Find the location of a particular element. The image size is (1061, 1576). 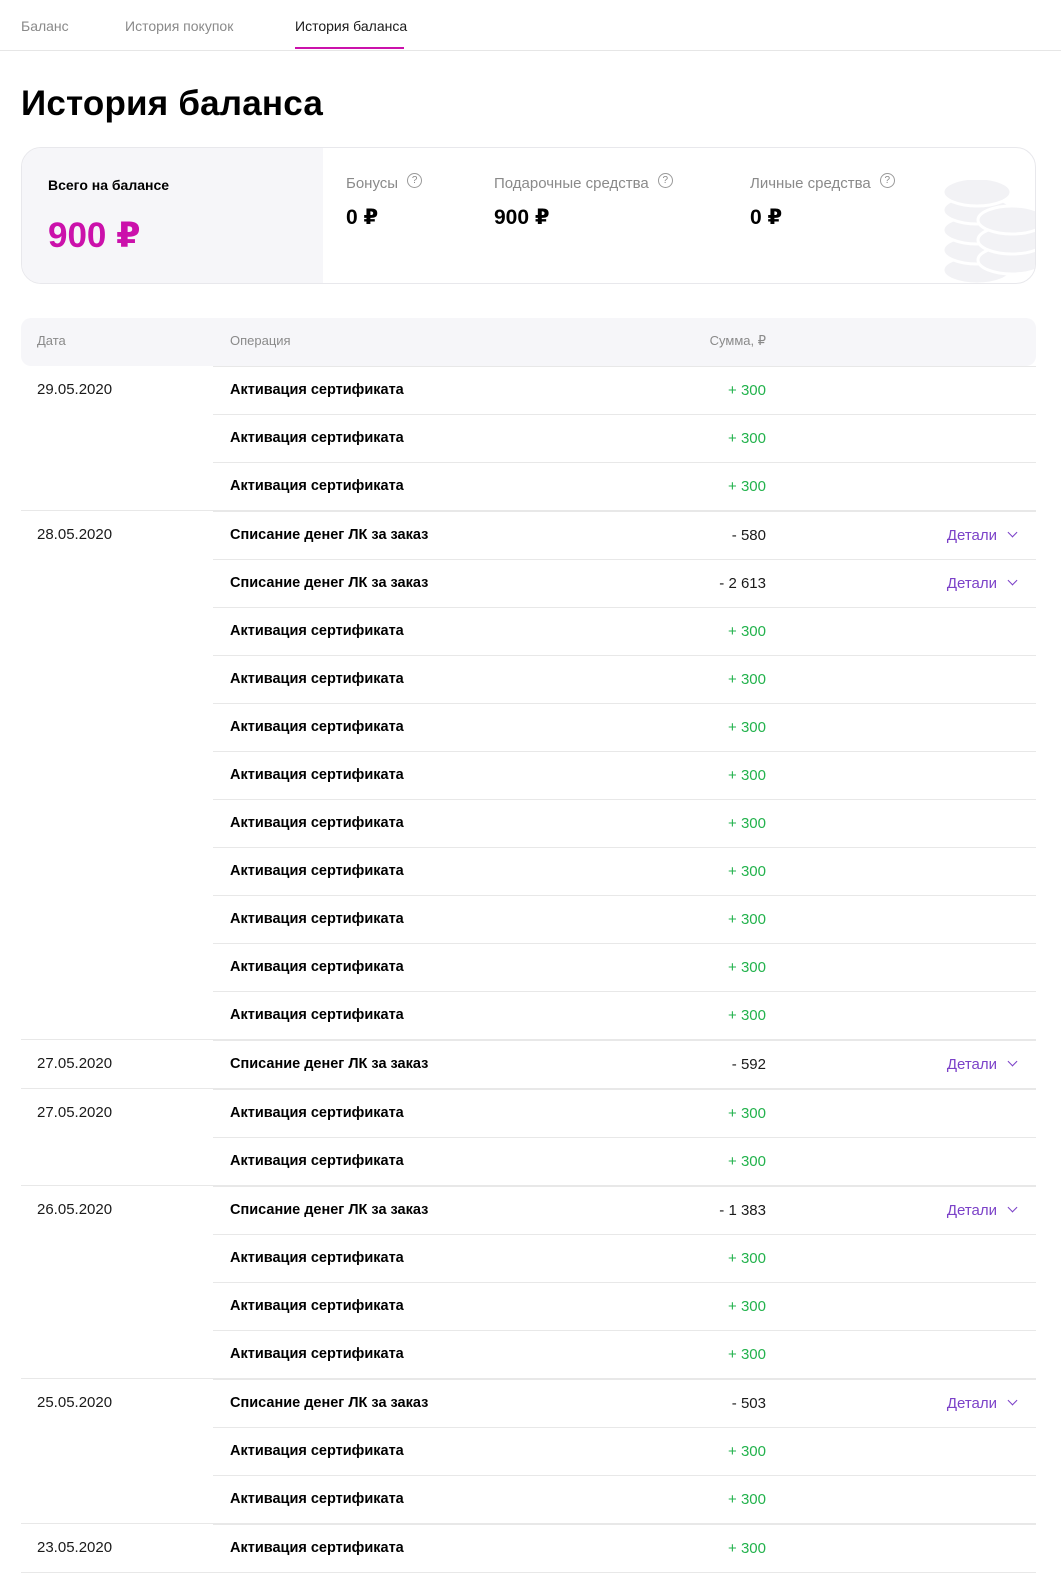

tab-balance-history: История баланса is located at coordinates (351, 26).